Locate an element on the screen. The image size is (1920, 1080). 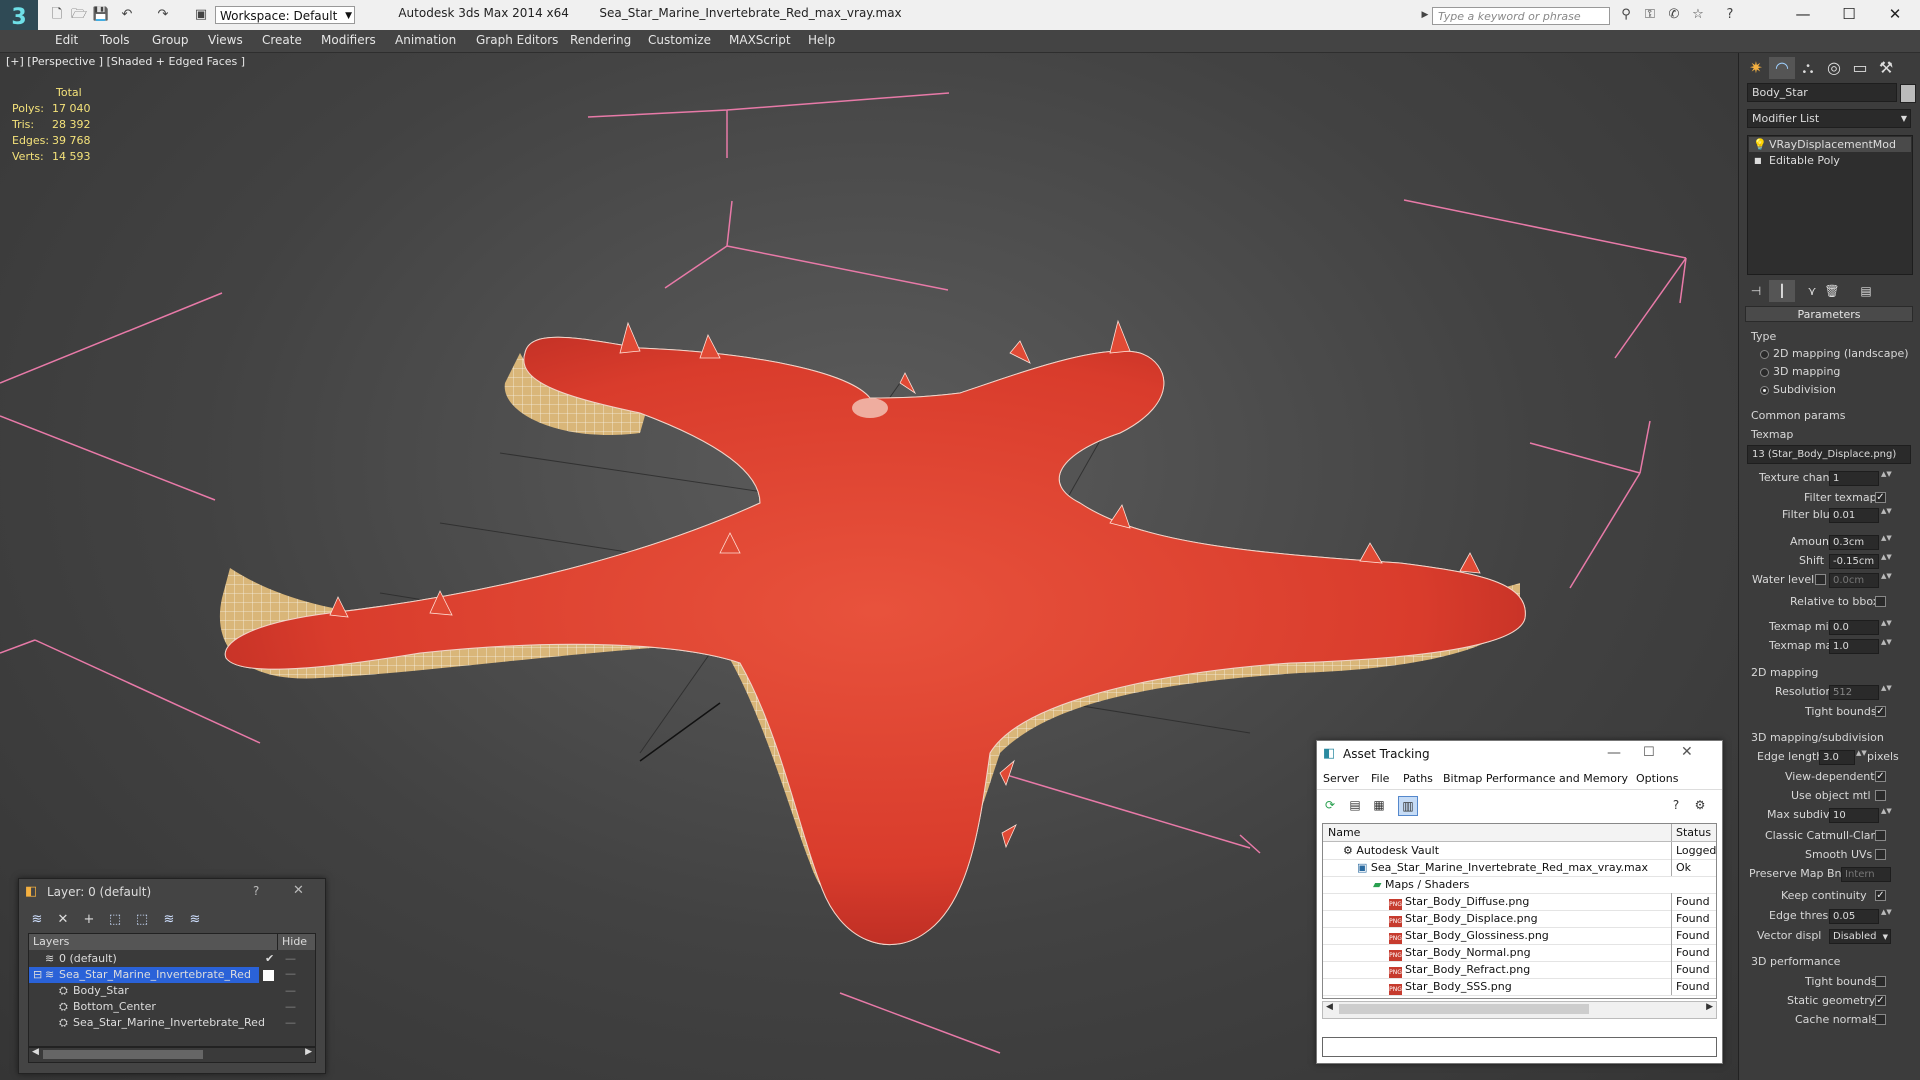
asset-menu-paths: Paths is located at coordinates (1418, 778).